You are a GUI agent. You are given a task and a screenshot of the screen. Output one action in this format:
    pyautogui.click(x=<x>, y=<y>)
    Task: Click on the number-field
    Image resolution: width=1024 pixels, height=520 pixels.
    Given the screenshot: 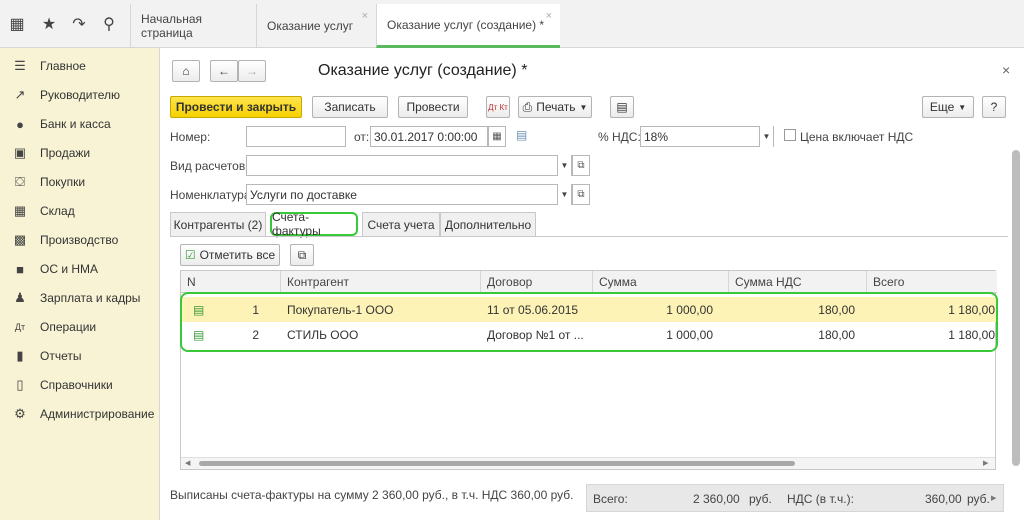 What is the action you would take?
    pyautogui.click(x=296, y=136)
    